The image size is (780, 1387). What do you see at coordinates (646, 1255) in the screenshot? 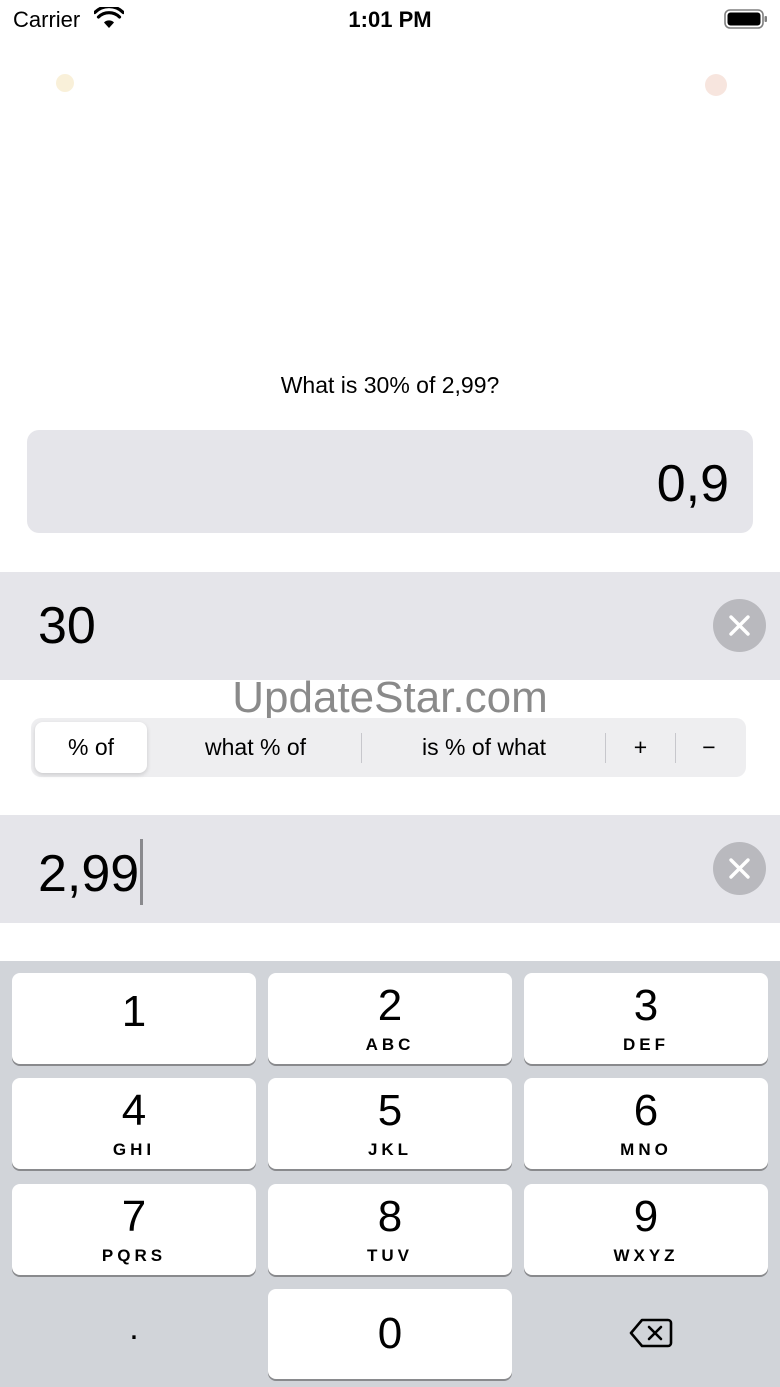
I see `key-letters: WXYZ` at bounding box center [646, 1255].